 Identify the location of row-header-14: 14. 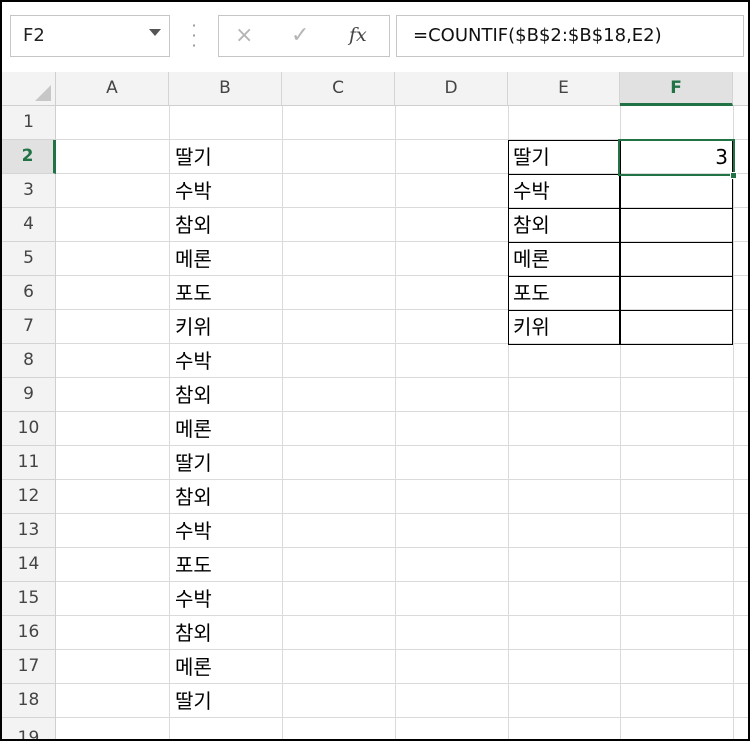
(29, 565).